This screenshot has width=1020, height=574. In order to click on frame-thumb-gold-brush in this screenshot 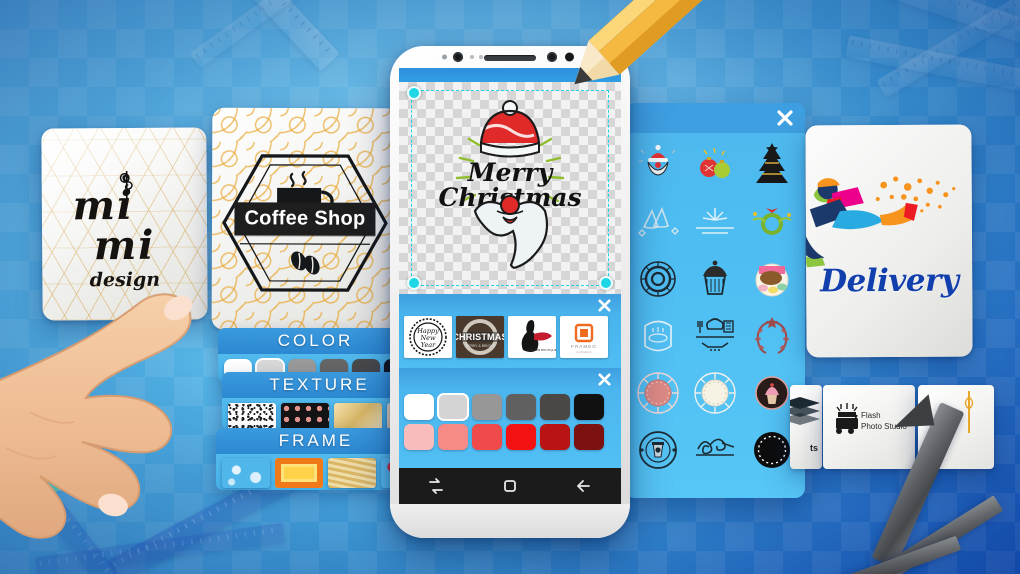, I will do `click(352, 473)`.